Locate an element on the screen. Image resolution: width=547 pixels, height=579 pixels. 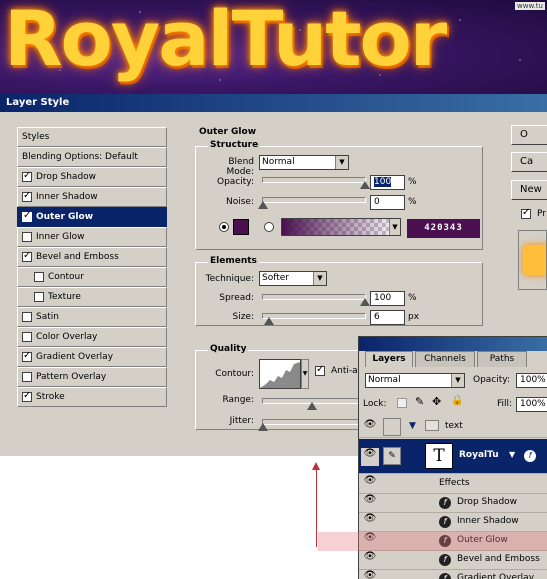
layer-row-folder: 👁 ▼ text is located at coordinates (453, 427).